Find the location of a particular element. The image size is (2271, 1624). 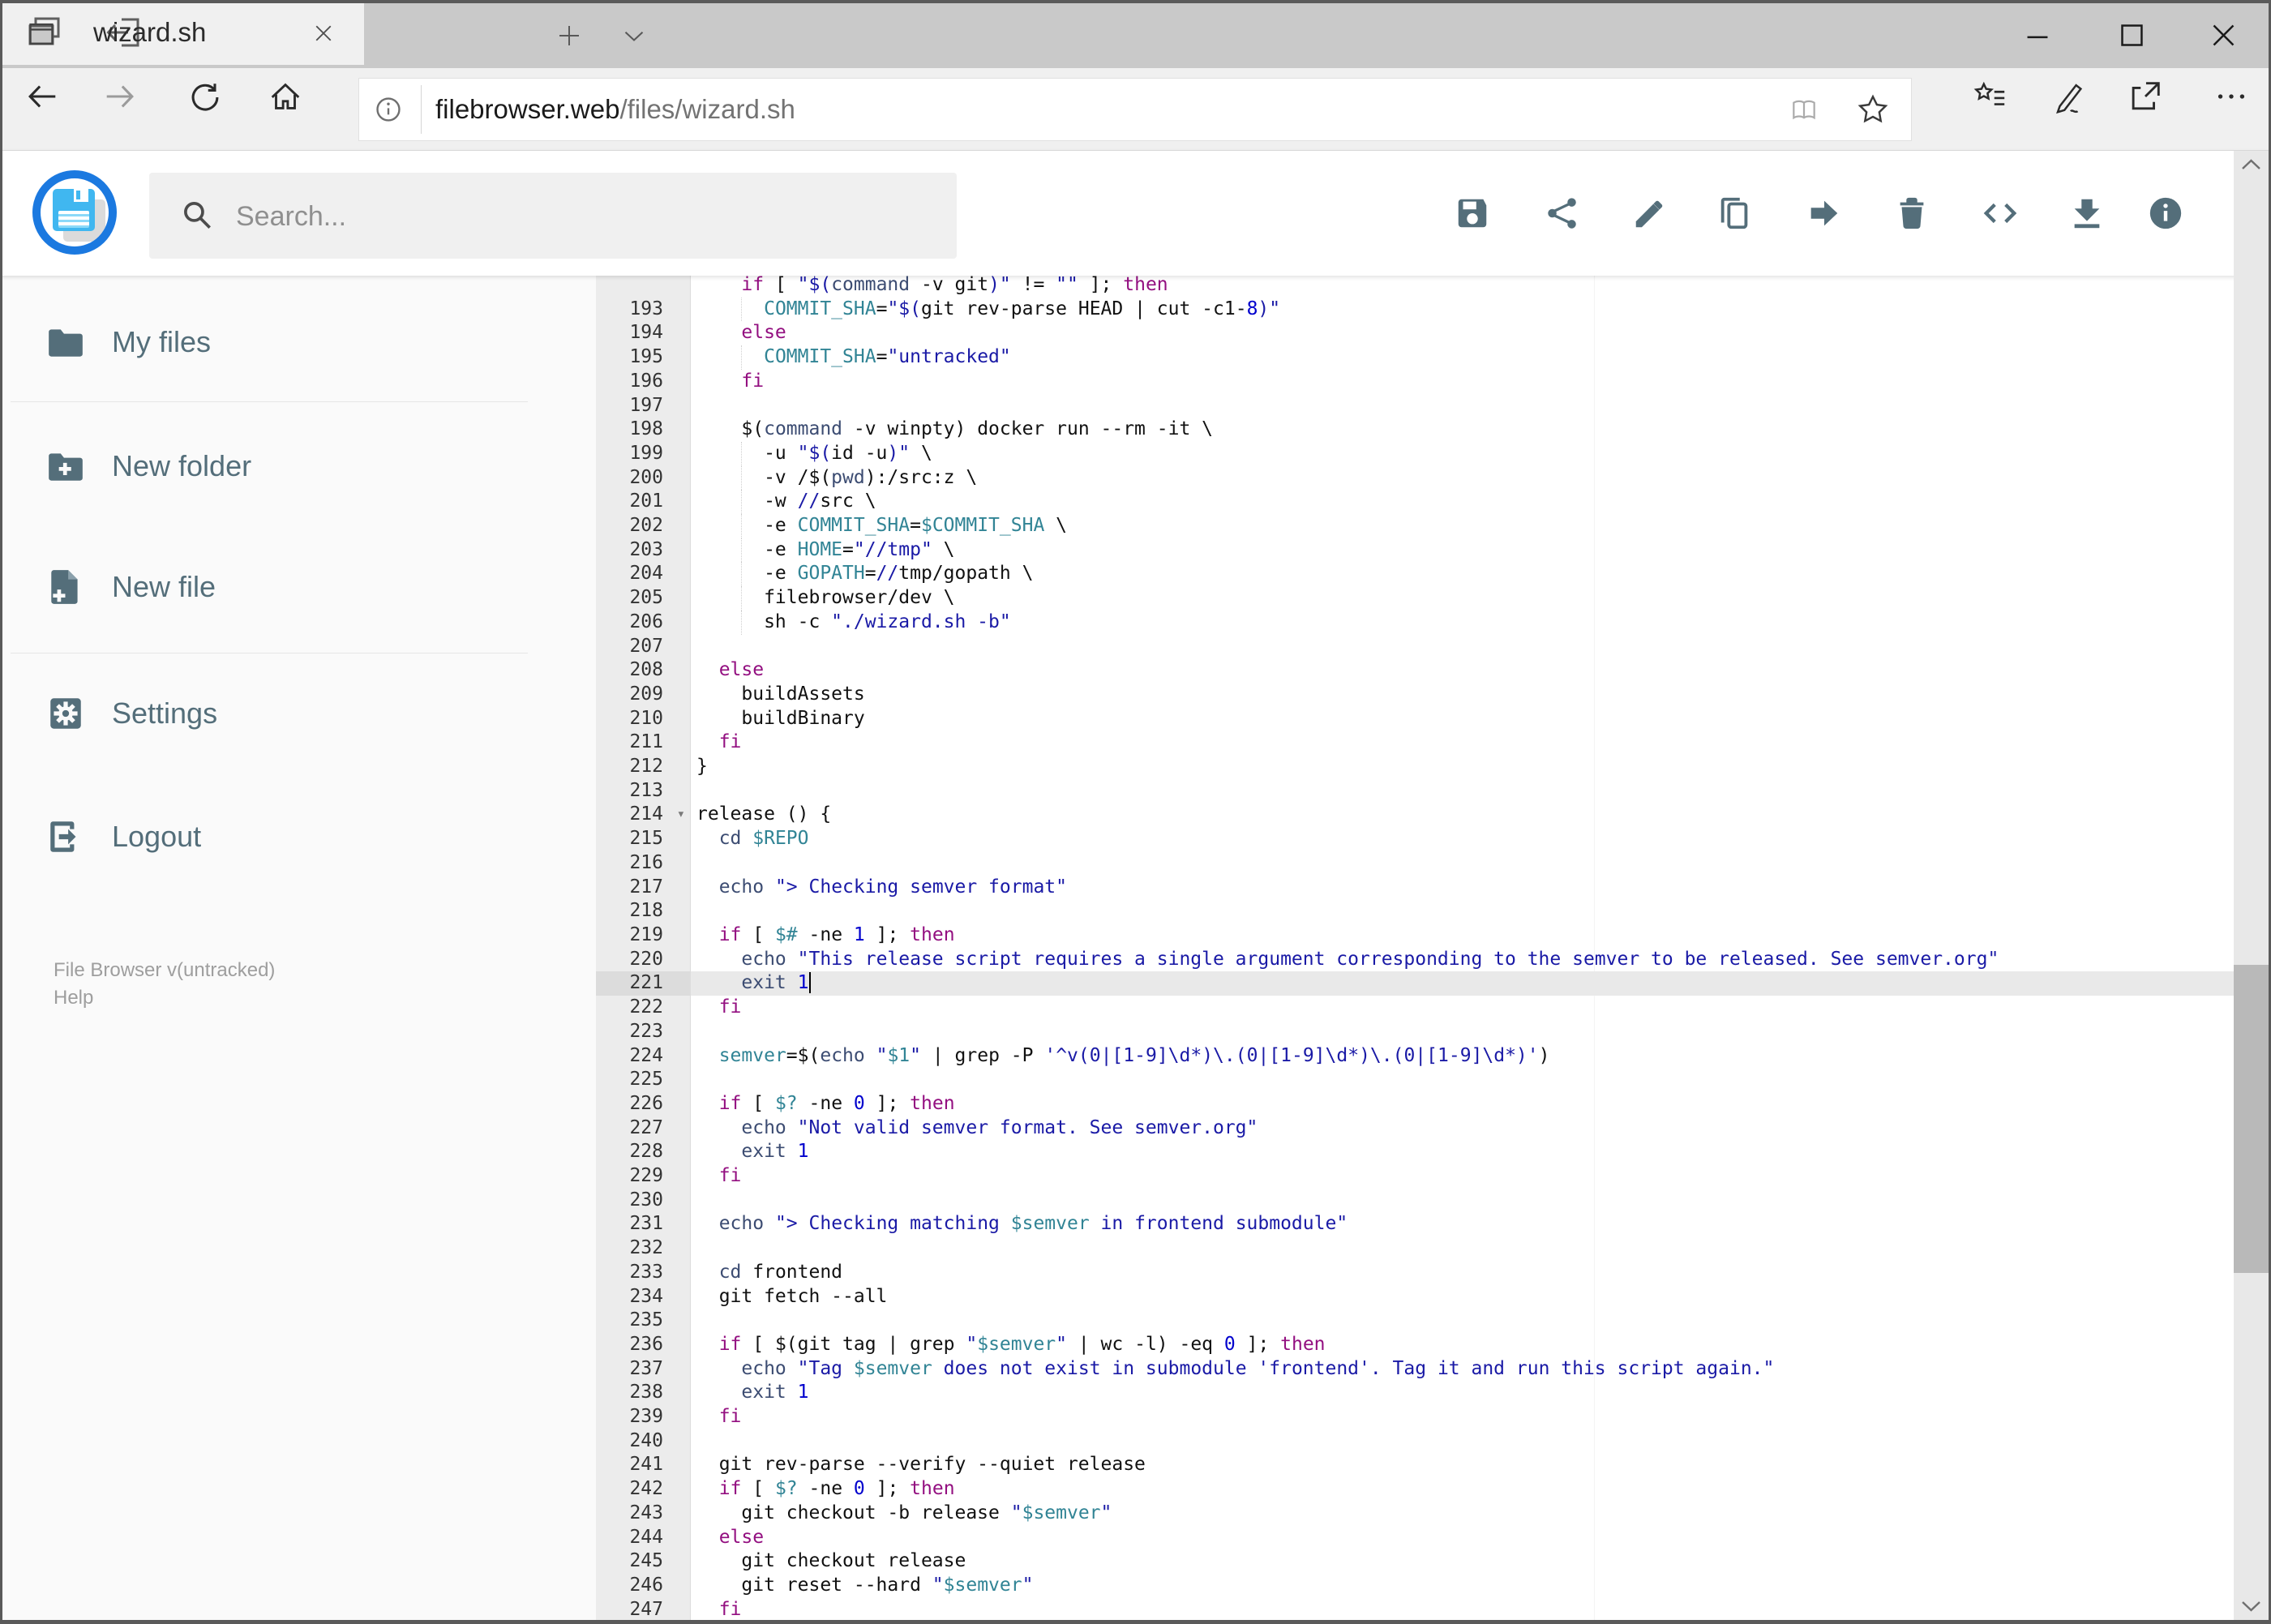

forward-icon is located at coordinates (120, 96).